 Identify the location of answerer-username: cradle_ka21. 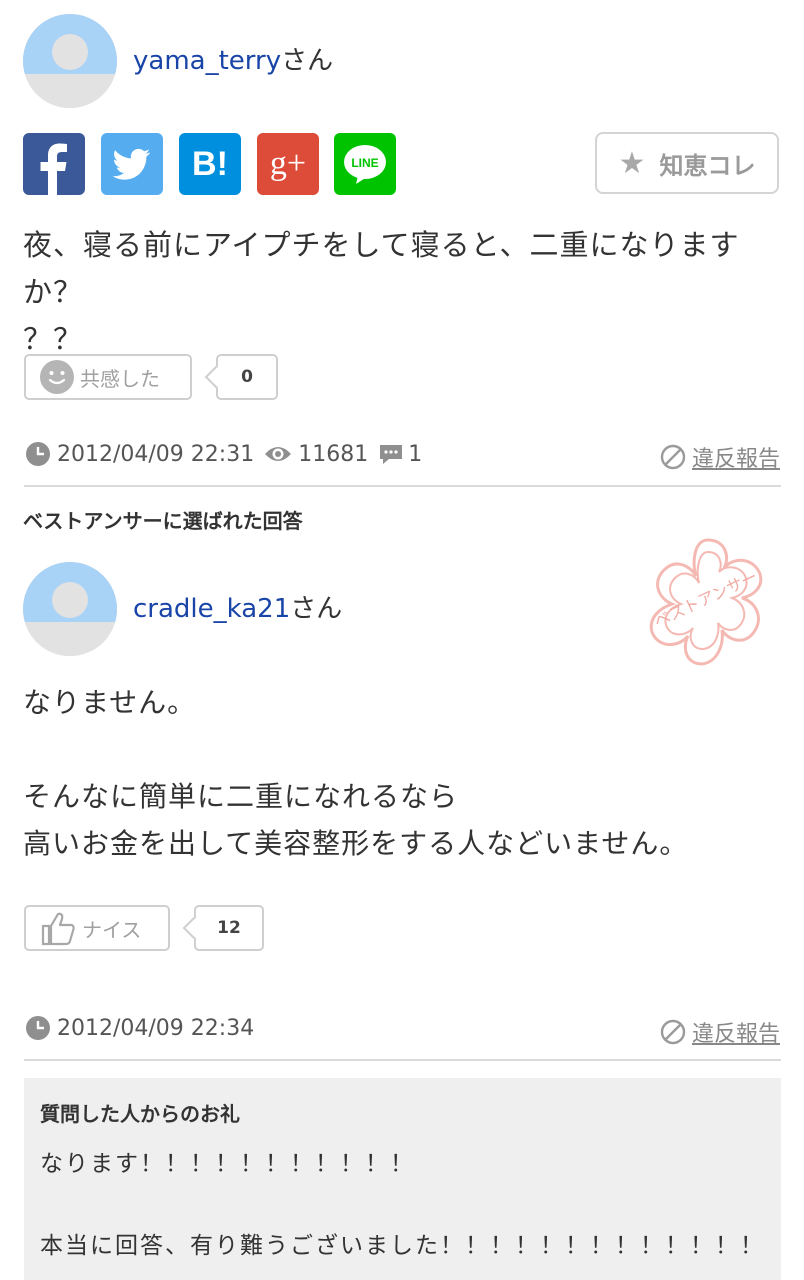
(211, 609).